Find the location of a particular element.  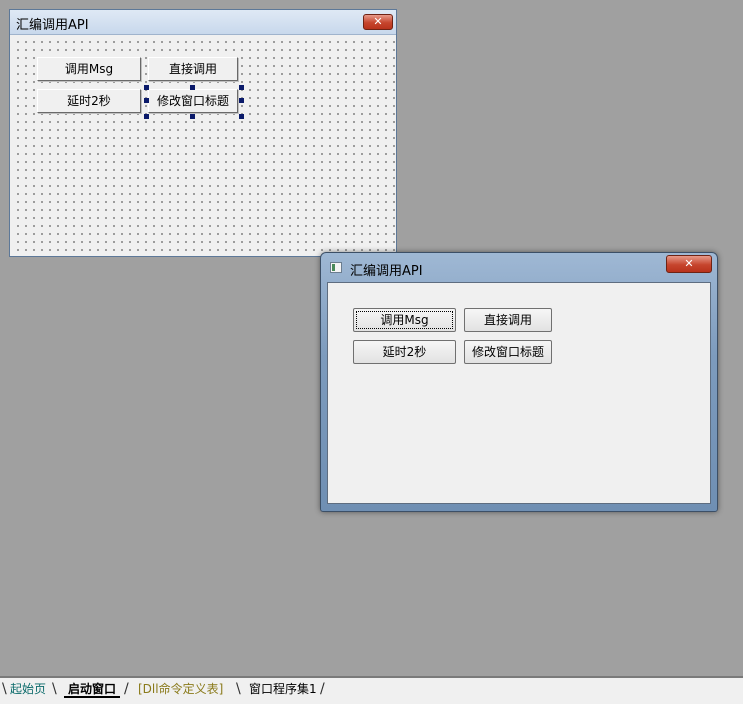

tab-dll-command-table: [Dll命令定义表] is located at coordinates (180, 689).